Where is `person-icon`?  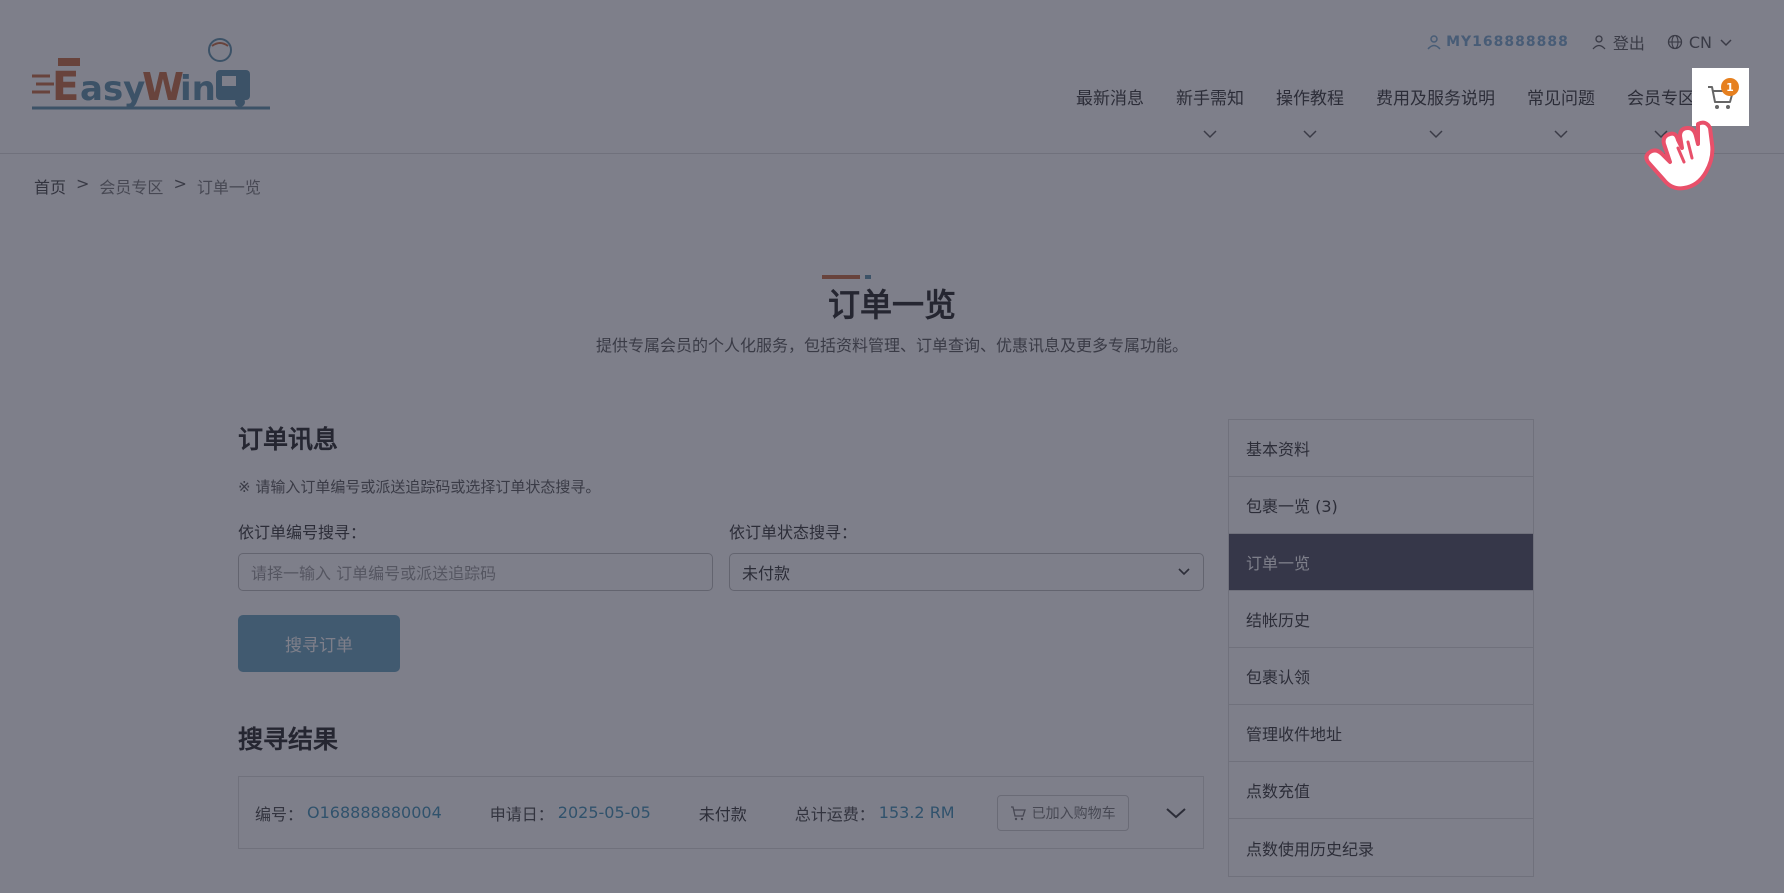
person-icon is located at coordinates (1599, 42).